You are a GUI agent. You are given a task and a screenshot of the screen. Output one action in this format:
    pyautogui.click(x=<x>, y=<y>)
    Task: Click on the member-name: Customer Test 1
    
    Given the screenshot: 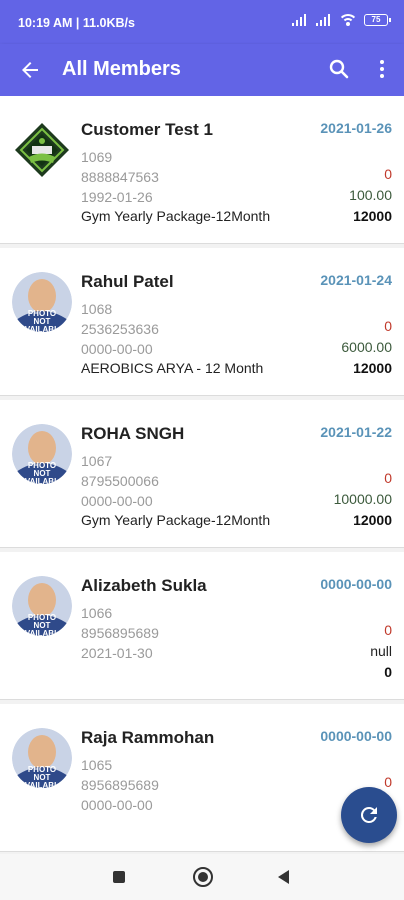 What is the action you would take?
    pyautogui.click(x=147, y=129)
    